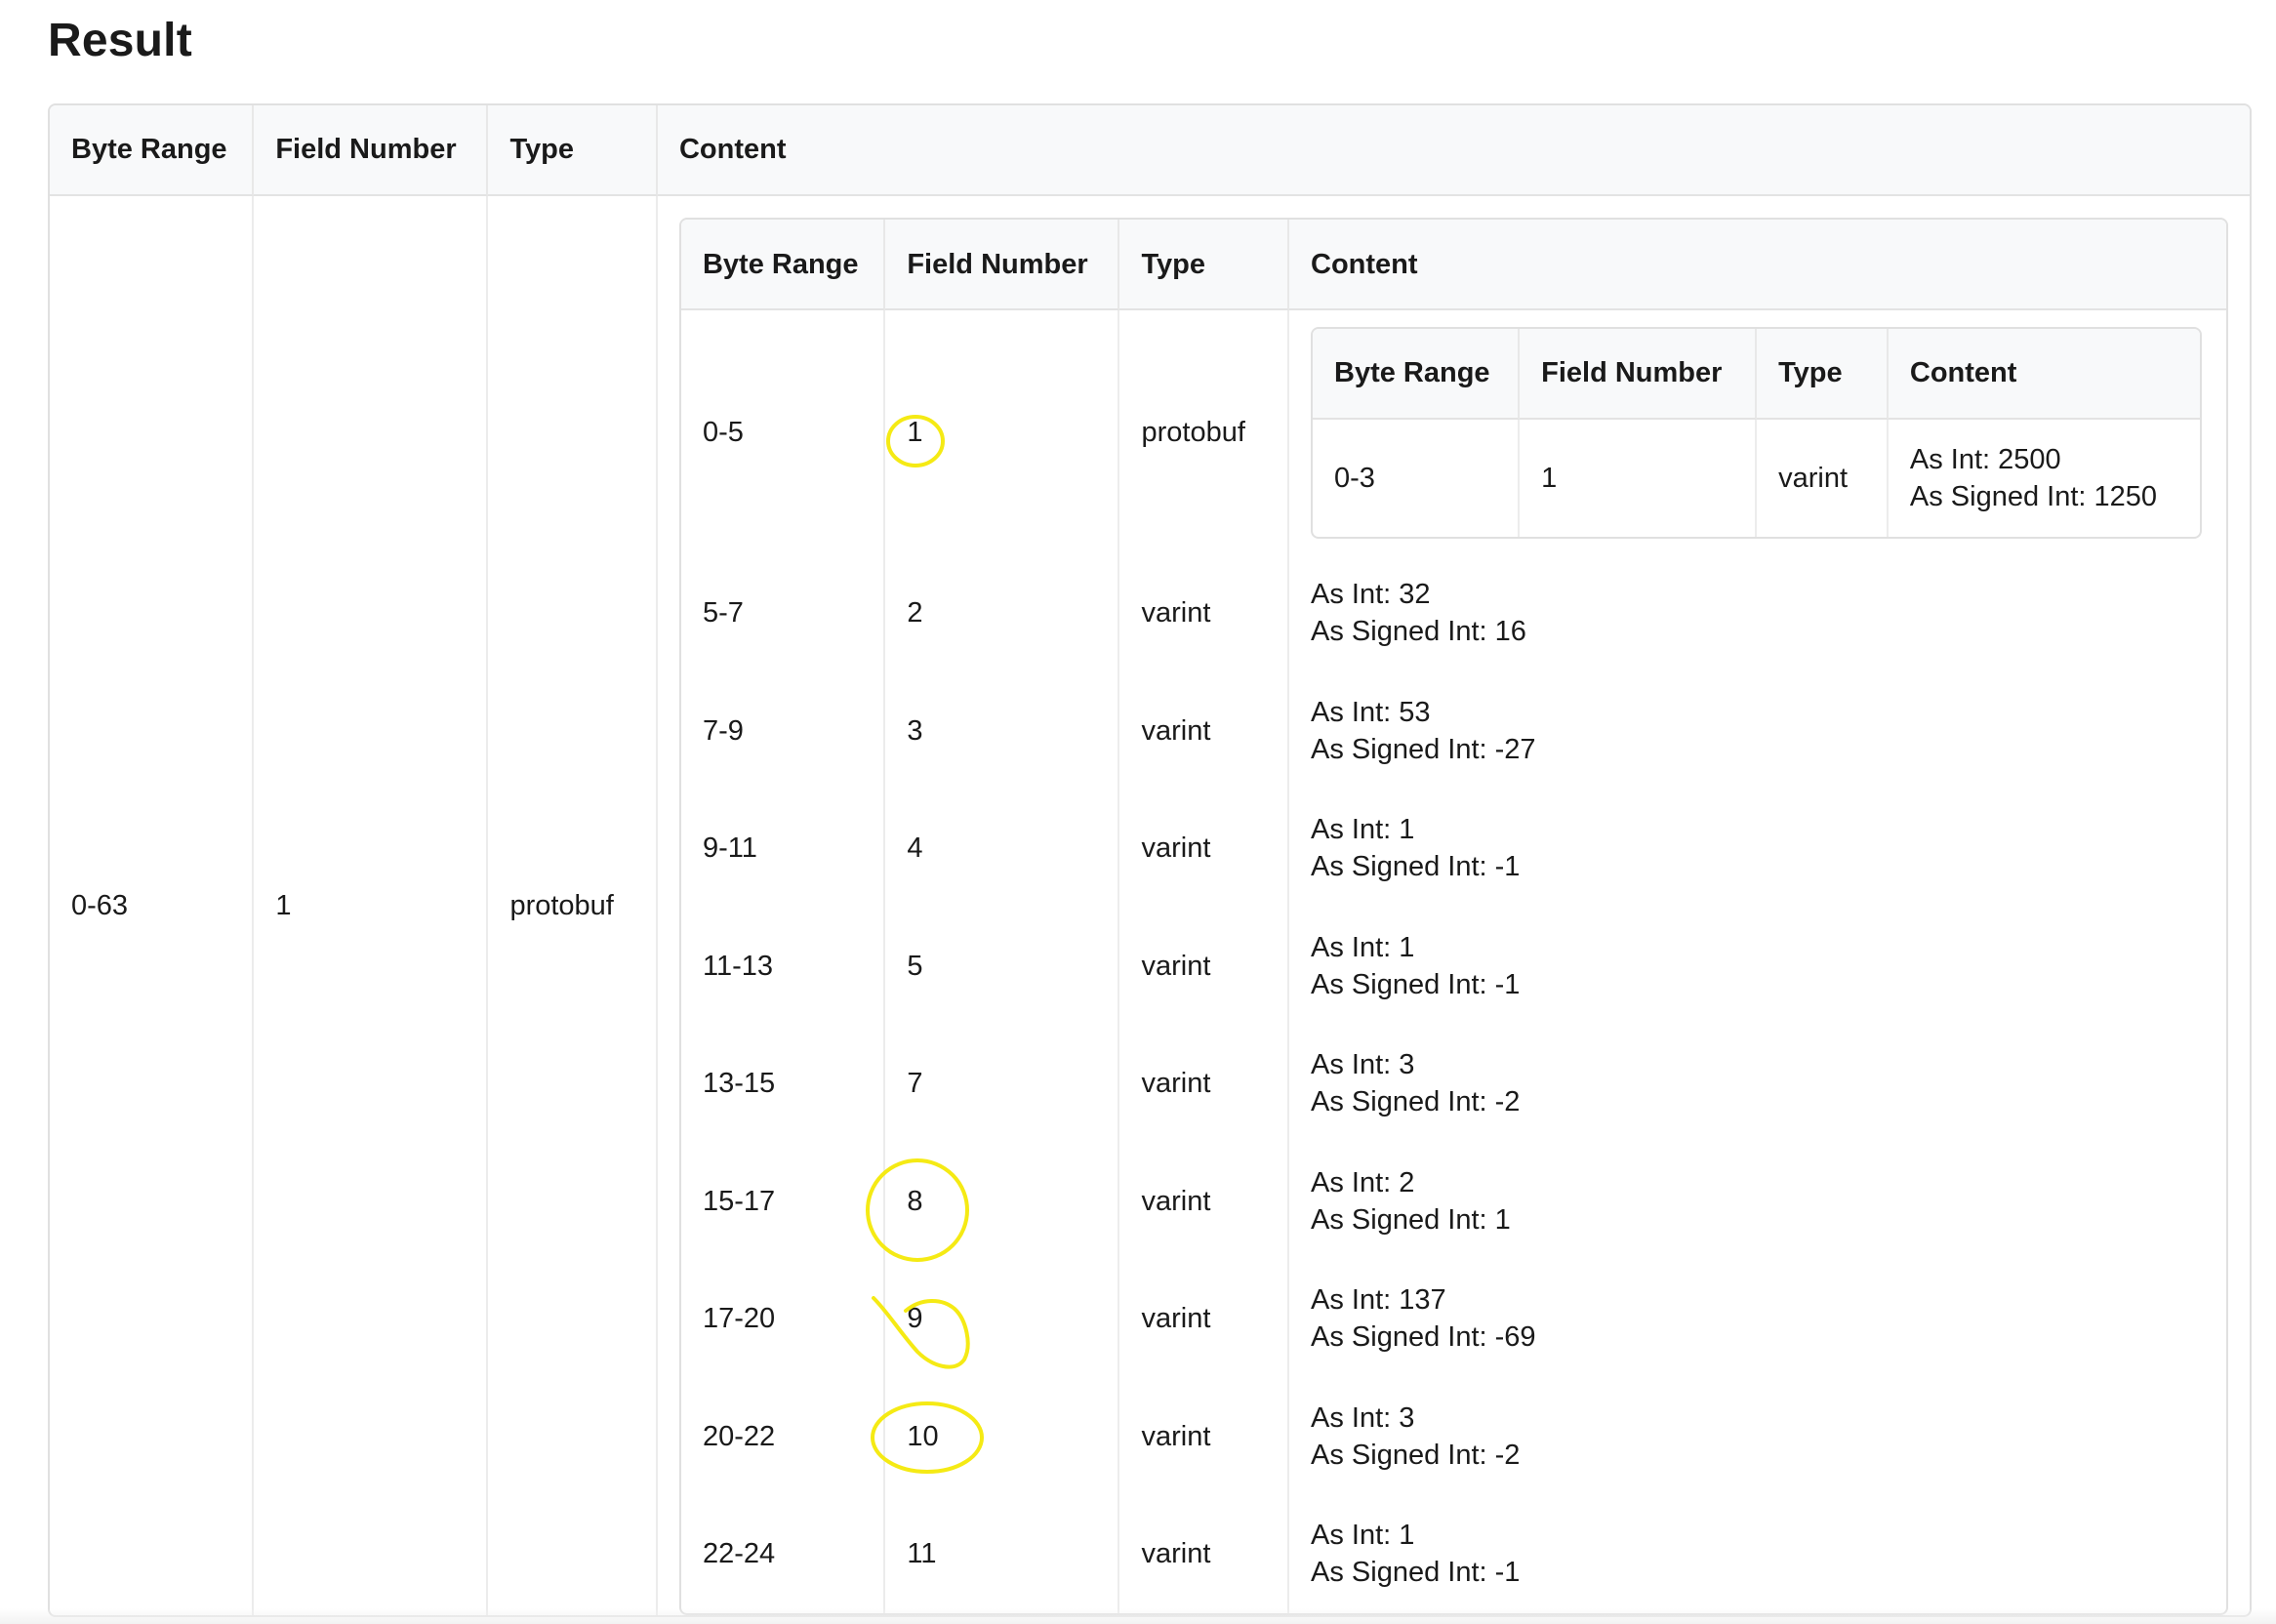 This screenshot has height=1624, width=2276. I want to click on cell-byte-range: 9-11, so click(783, 849).